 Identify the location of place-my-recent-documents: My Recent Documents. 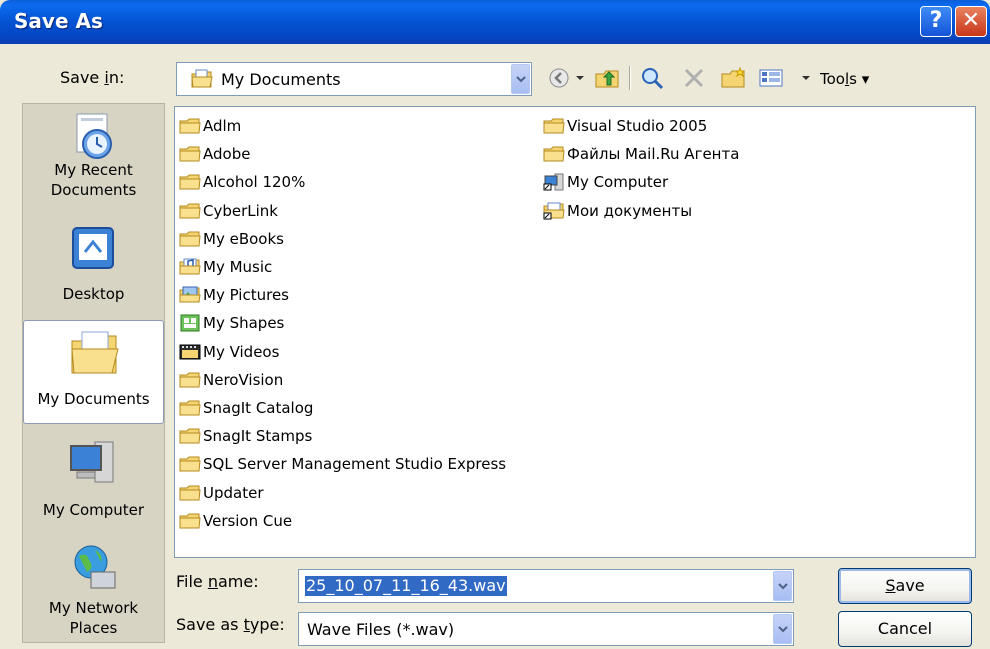
(93, 156).